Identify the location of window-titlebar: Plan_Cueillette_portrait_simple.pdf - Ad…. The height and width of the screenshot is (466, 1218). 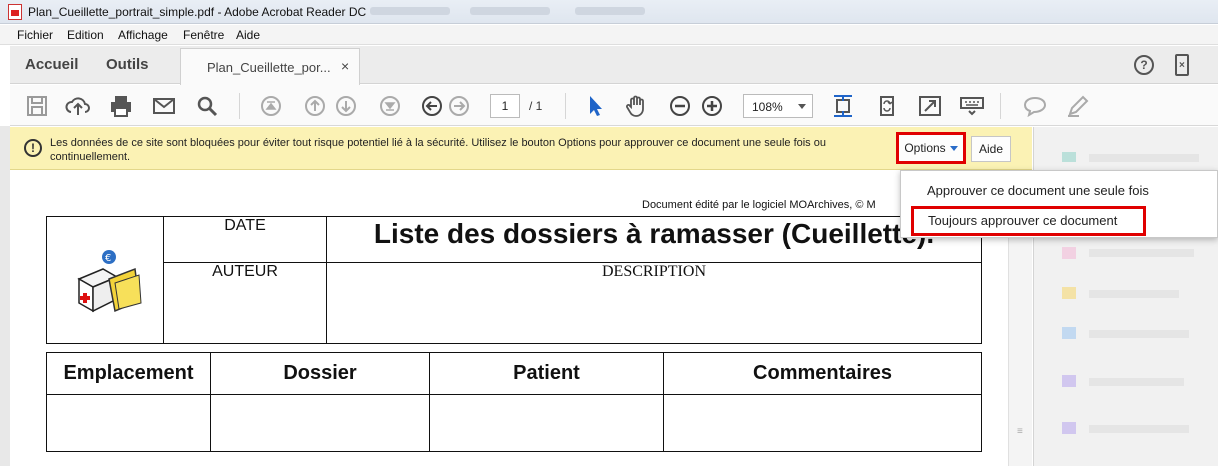
(609, 12).